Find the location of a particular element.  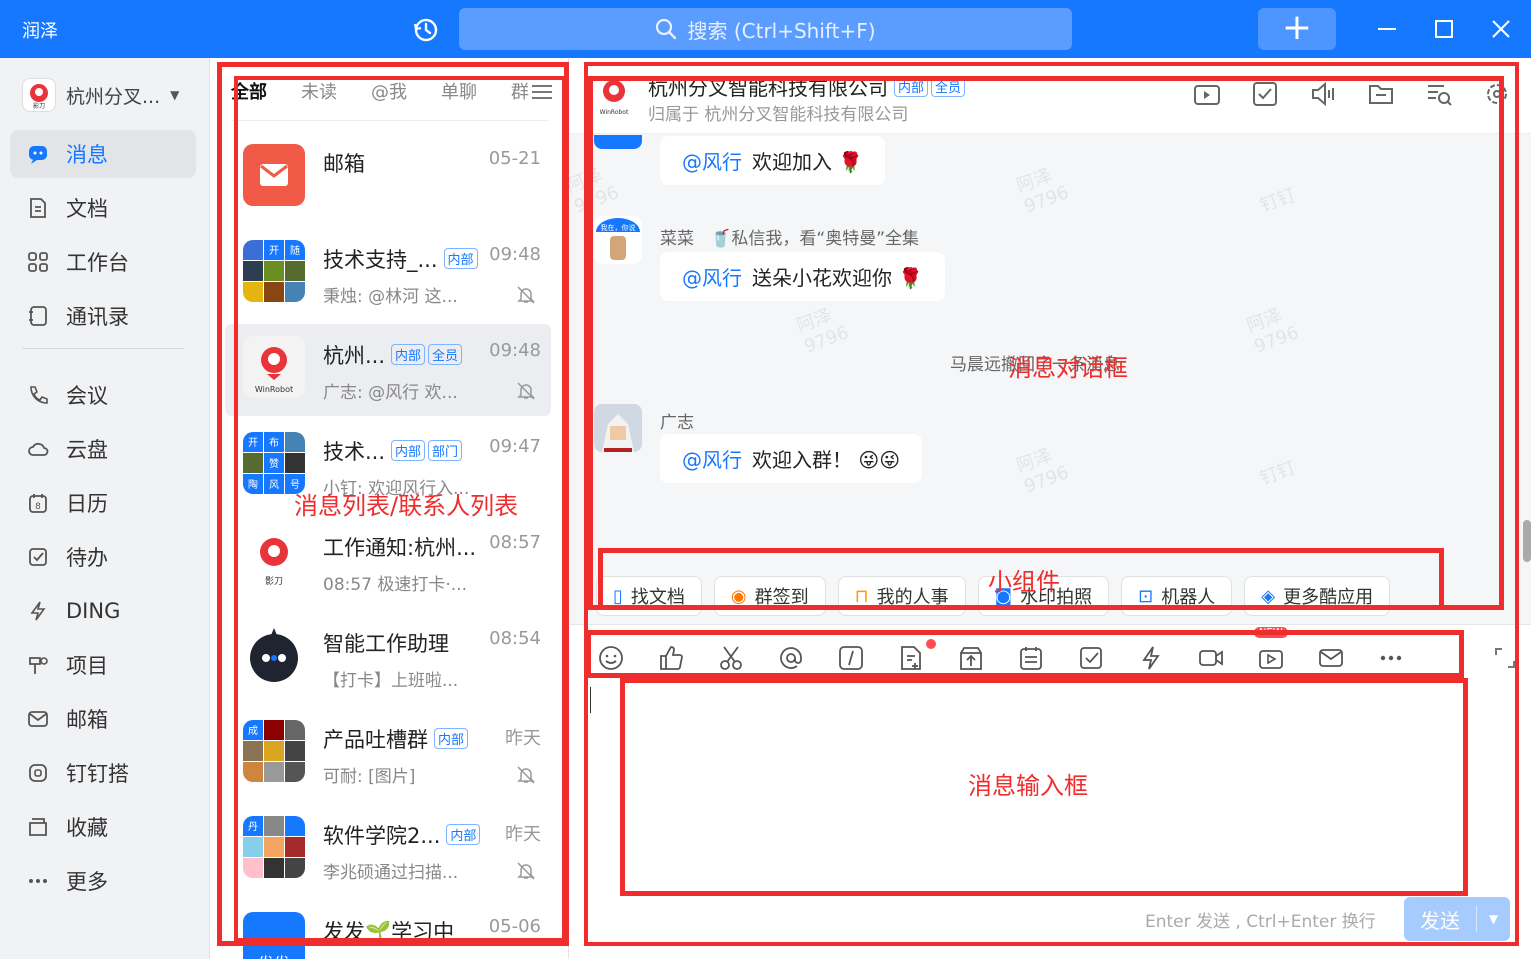

maximize-icon is located at coordinates (1444, 29).